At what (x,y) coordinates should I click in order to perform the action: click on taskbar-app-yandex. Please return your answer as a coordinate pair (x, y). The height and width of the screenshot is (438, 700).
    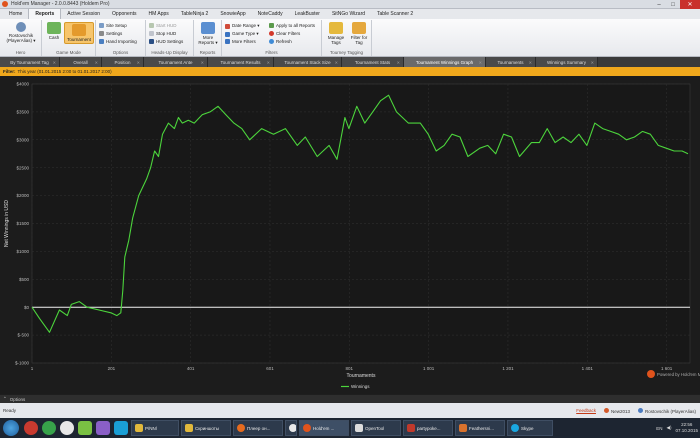
    Looking at the image, I should click on (291, 428).